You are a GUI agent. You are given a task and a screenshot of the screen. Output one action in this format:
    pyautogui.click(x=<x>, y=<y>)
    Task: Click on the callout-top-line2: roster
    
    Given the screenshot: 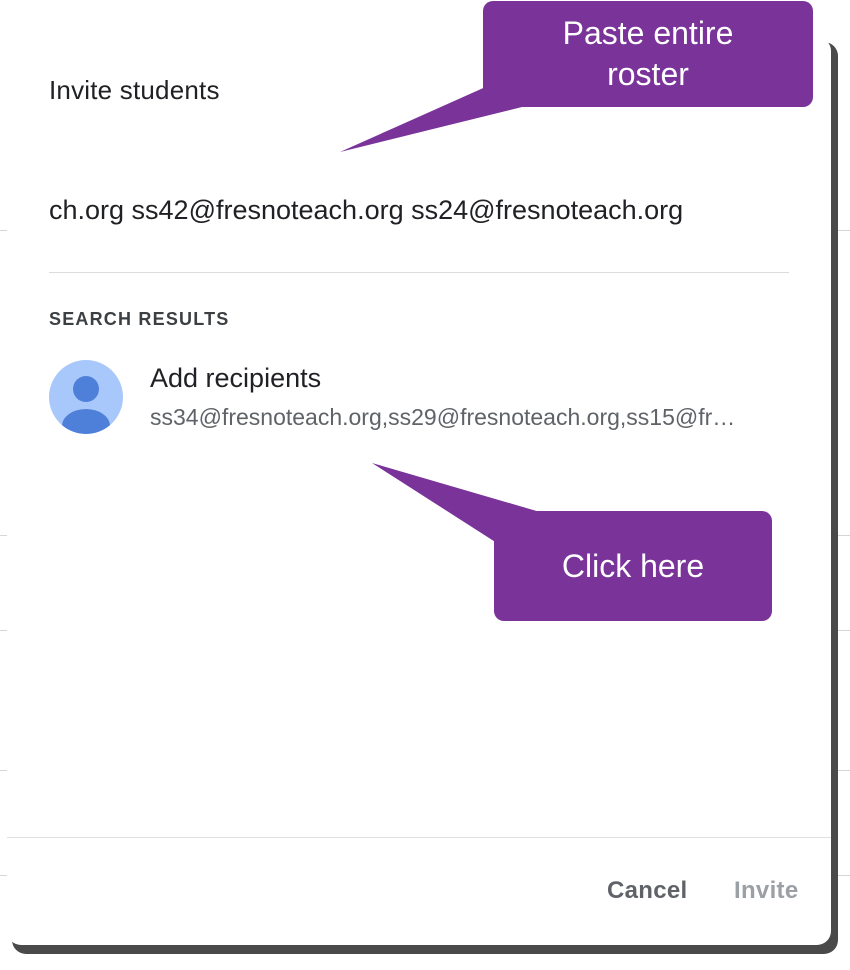 What is the action you would take?
    pyautogui.click(x=648, y=74)
    